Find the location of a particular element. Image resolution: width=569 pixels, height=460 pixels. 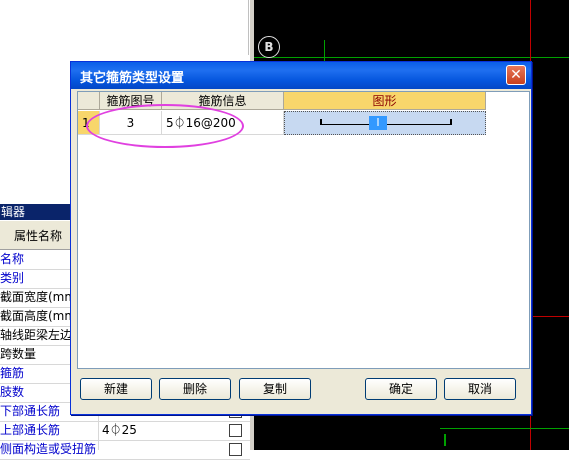

green-gridline-bottom is located at coordinates (504, 428).